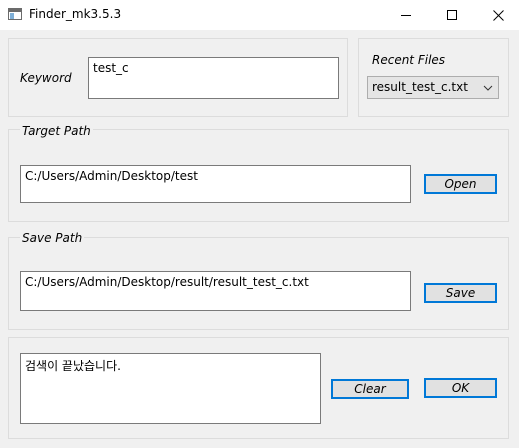  What do you see at coordinates (52, 238) in the screenshot?
I see `save-path-label: Save Path` at bounding box center [52, 238].